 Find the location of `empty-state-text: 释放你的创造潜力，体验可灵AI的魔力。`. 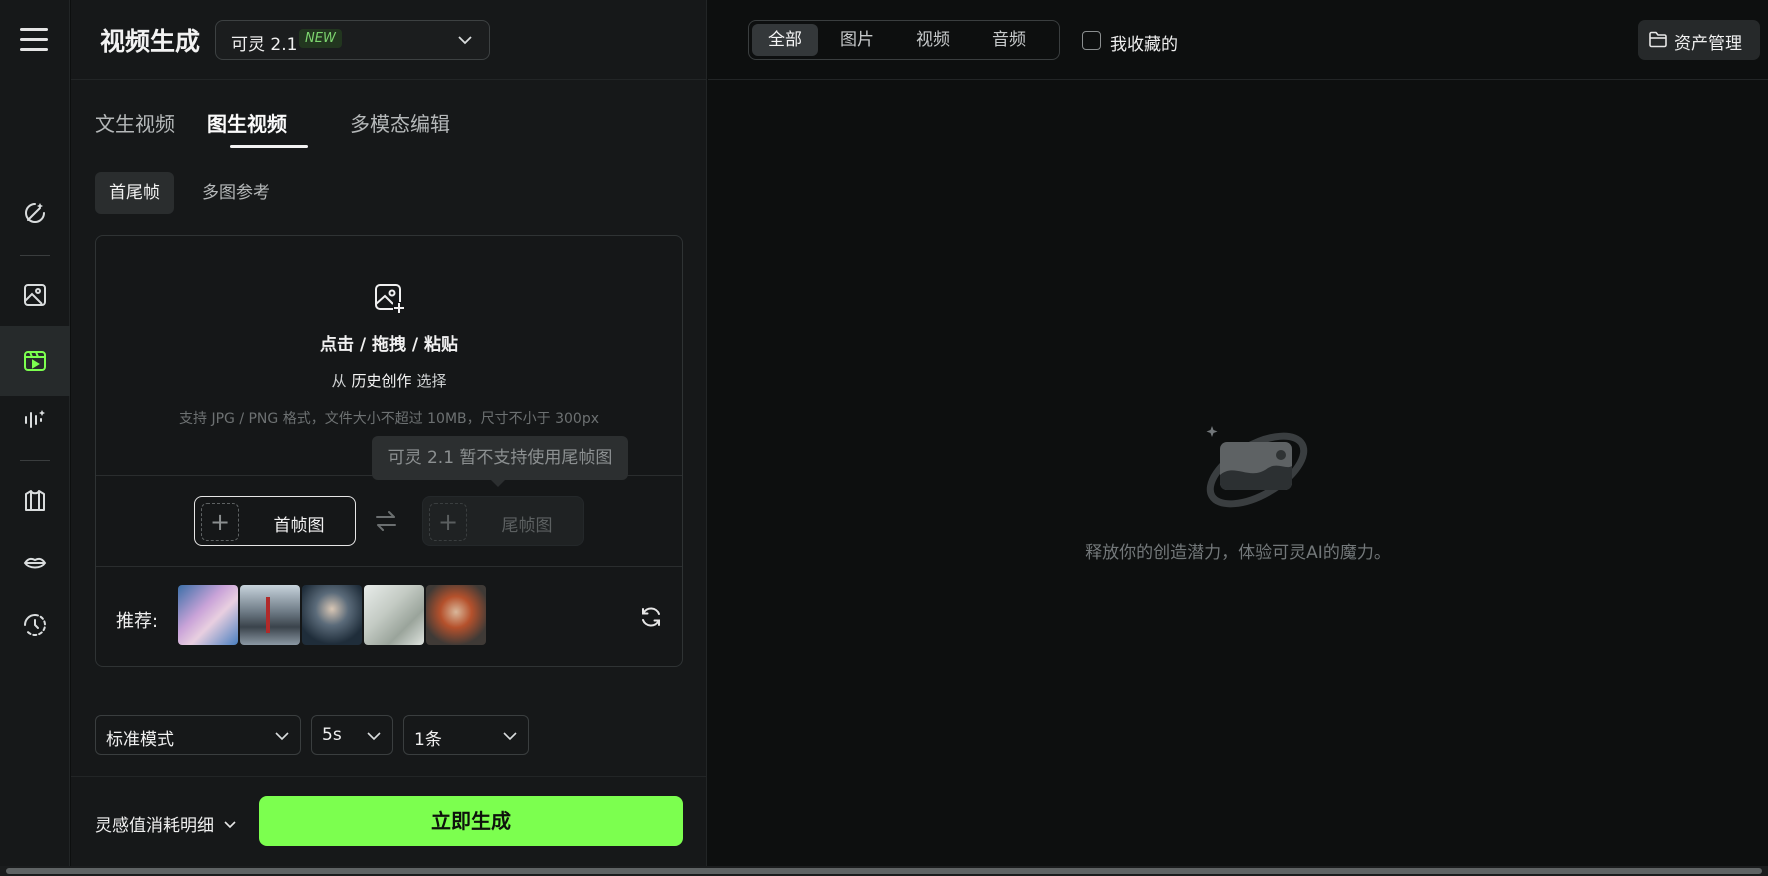

empty-state-text: 释放你的创造潜力，体验可灵AI的魔力。 is located at coordinates (1238, 553).